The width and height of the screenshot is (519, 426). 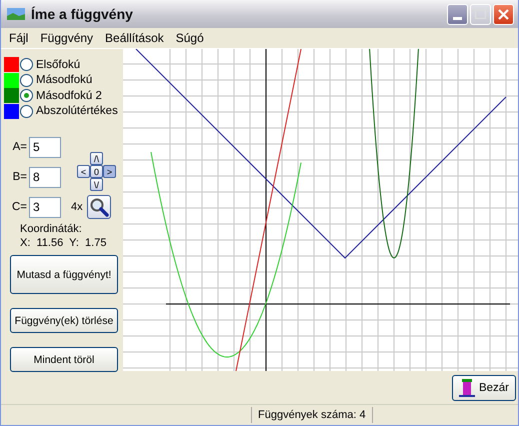 What do you see at coordinates (77, 111) in the screenshot?
I see `radio-label: Abszolútértékes` at bounding box center [77, 111].